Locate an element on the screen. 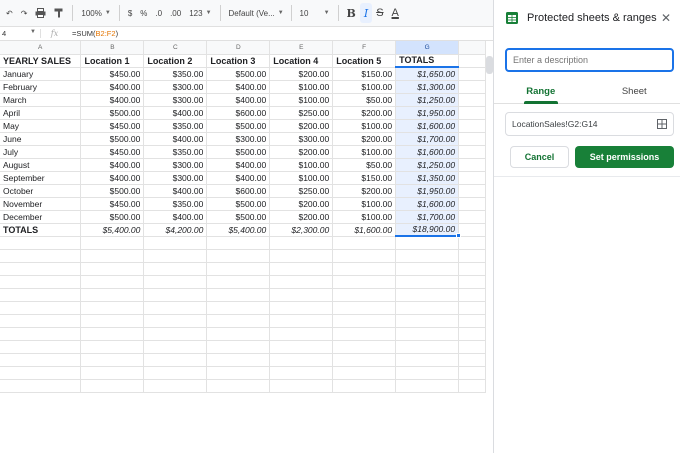 This screenshot has width=680, height=453. cell-b14: $5,400.00 is located at coordinates (112, 230).